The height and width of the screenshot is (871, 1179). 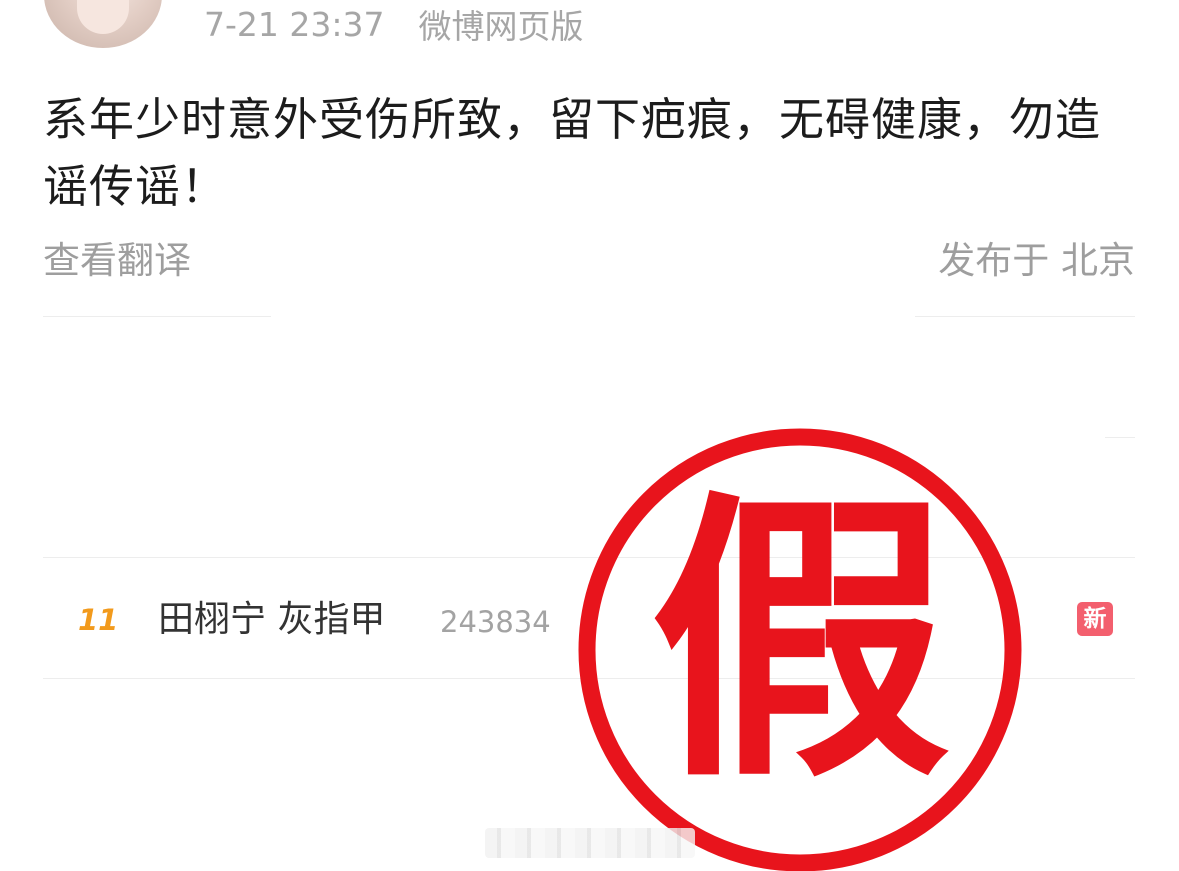 What do you see at coordinates (1036, 260) in the screenshot?
I see `post-location: 发布于 北京` at bounding box center [1036, 260].